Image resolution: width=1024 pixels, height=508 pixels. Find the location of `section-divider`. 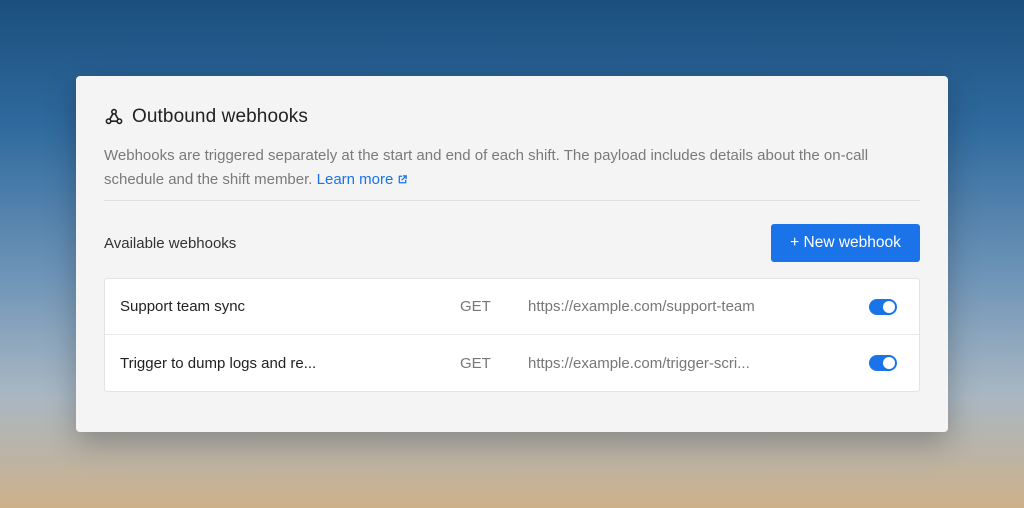

section-divider is located at coordinates (512, 200).